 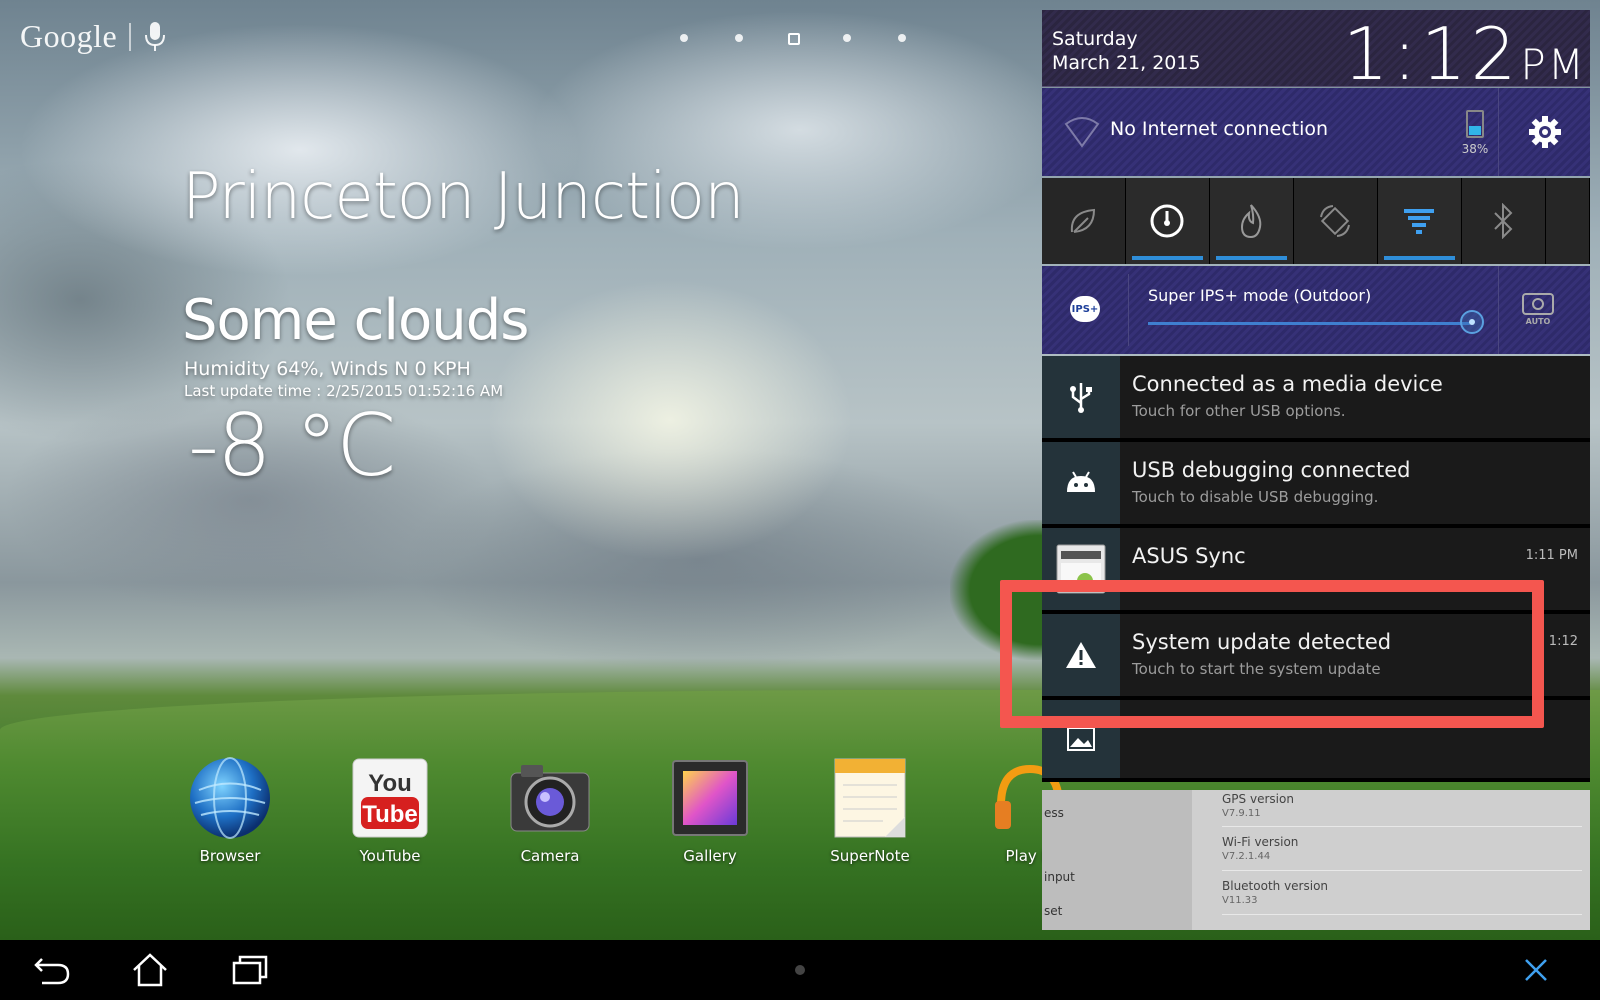 I want to click on back-button, so click(x=52, y=970).